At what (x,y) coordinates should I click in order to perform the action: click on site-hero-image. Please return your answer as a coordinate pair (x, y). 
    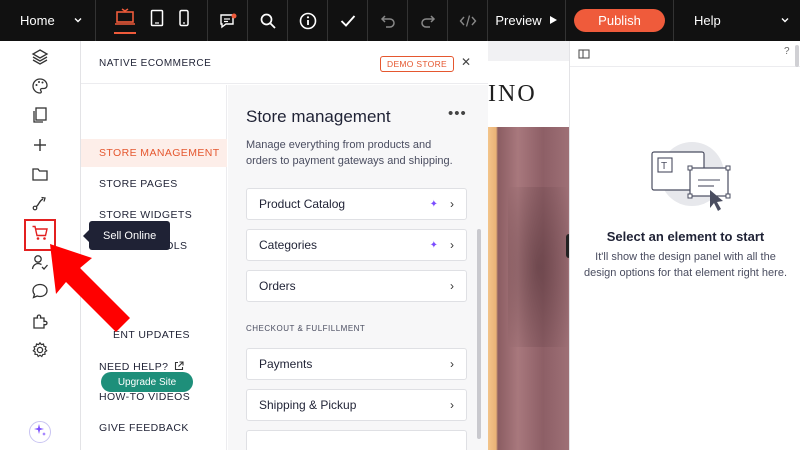
    Looking at the image, I should click on (528, 288).